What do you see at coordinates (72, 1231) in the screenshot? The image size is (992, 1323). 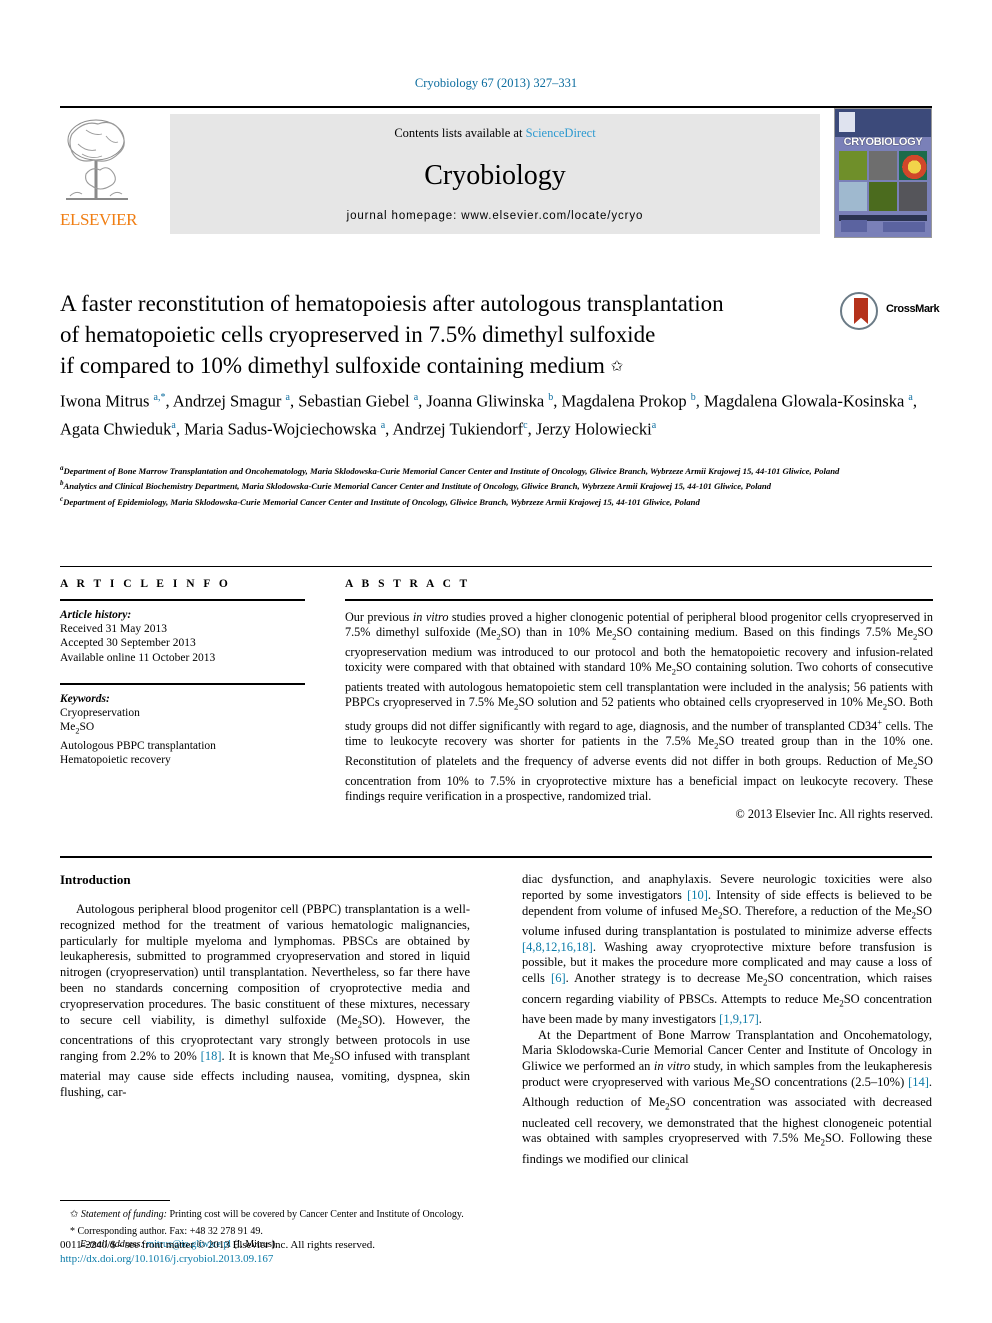 I see `footnote-corresponding-marker: *` at bounding box center [72, 1231].